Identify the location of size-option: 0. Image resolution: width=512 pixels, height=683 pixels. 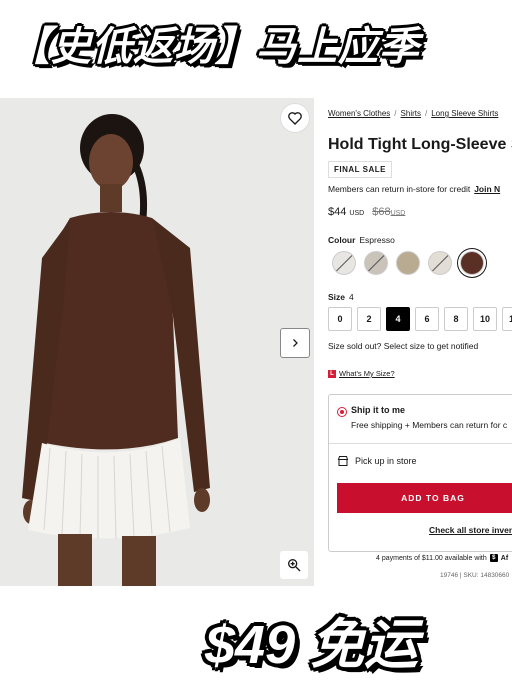
(340, 319).